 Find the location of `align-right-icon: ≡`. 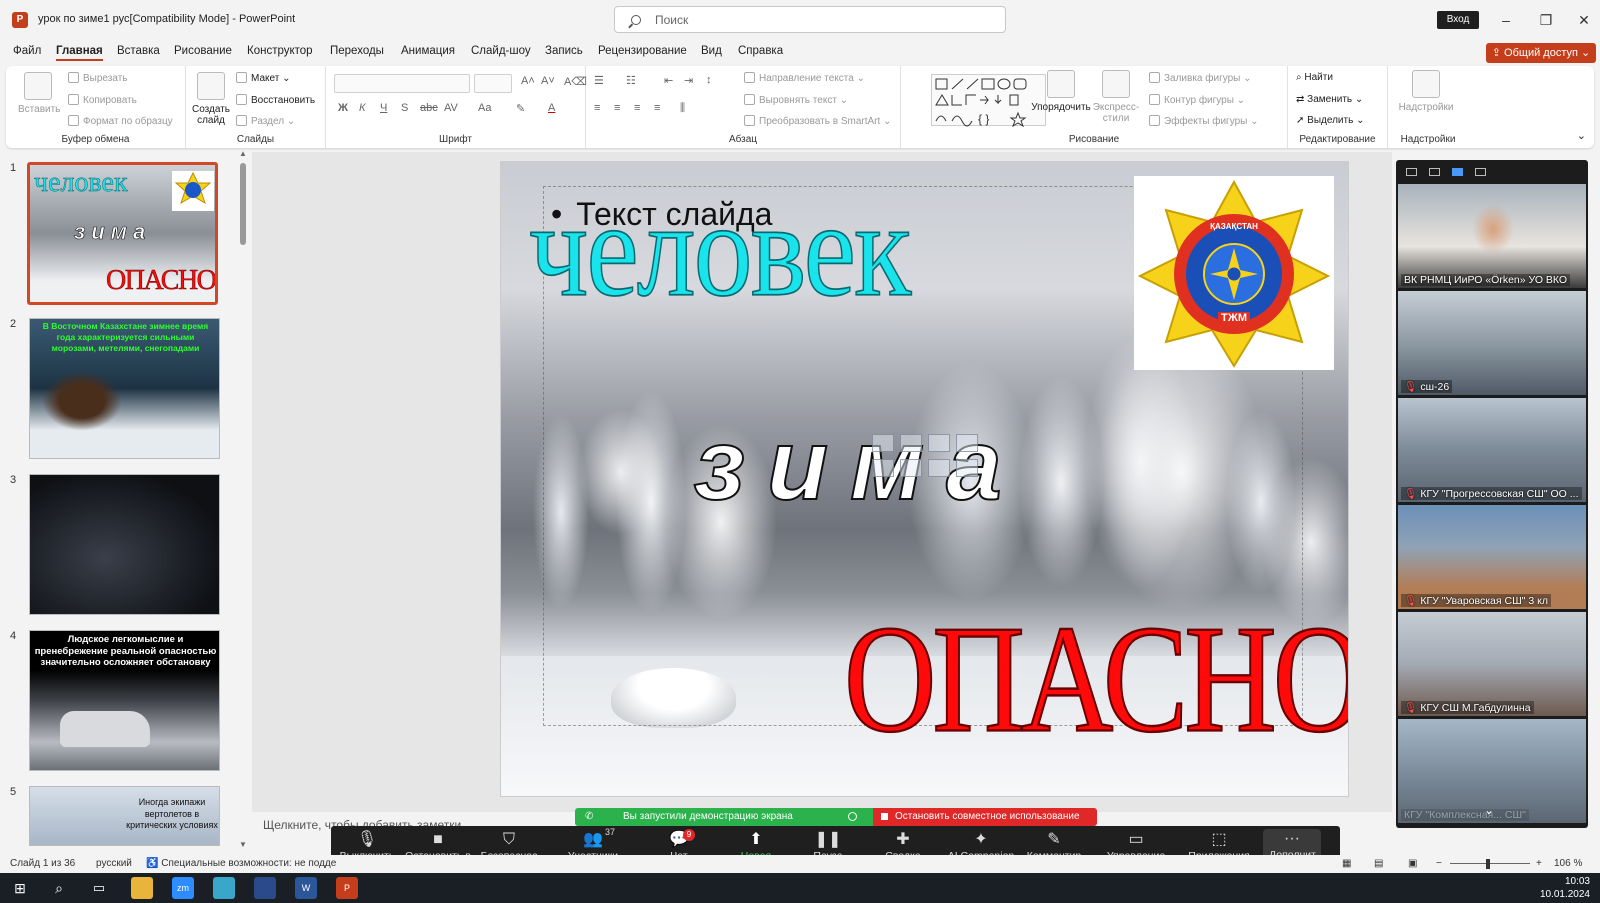

align-right-icon: ≡ is located at coordinates (637, 108).